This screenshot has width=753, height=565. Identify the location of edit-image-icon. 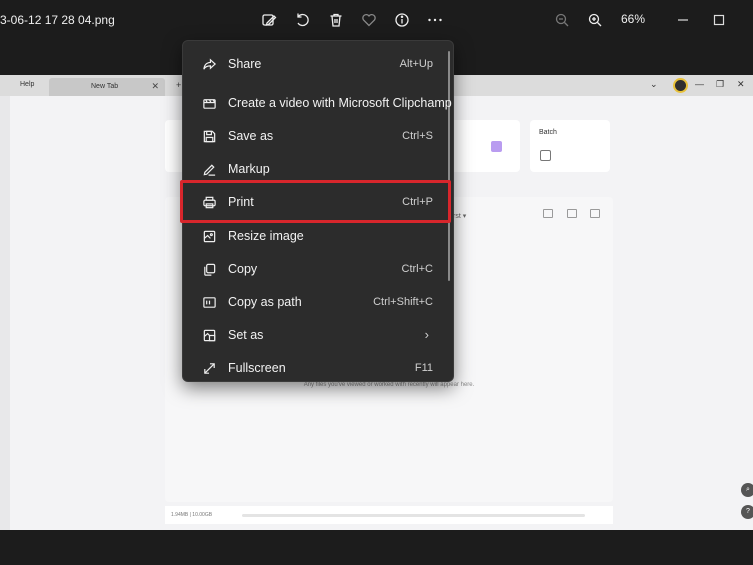
(269, 20).